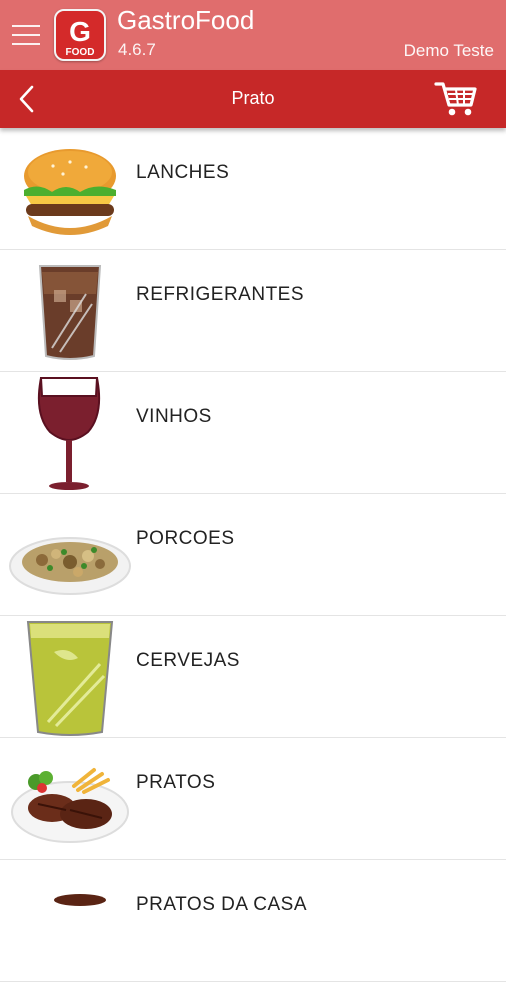  I want to click on category-item-refrigerantes: REFRIGERANTES, so click(253, 311).